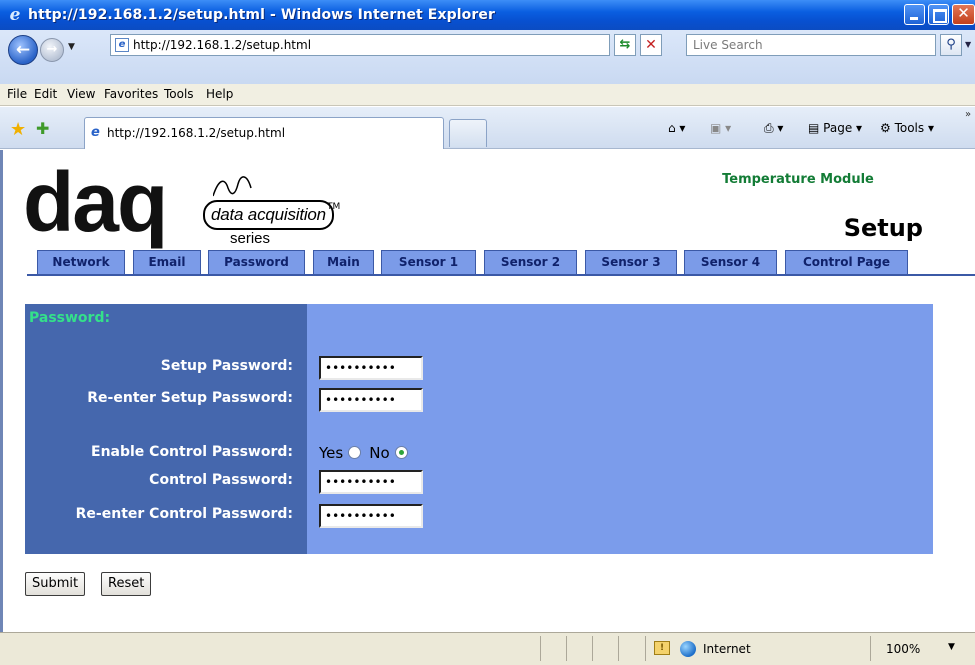 This screenshot has width=975, height=665. I want to click on search-input: Live Search, so click(811, 45).